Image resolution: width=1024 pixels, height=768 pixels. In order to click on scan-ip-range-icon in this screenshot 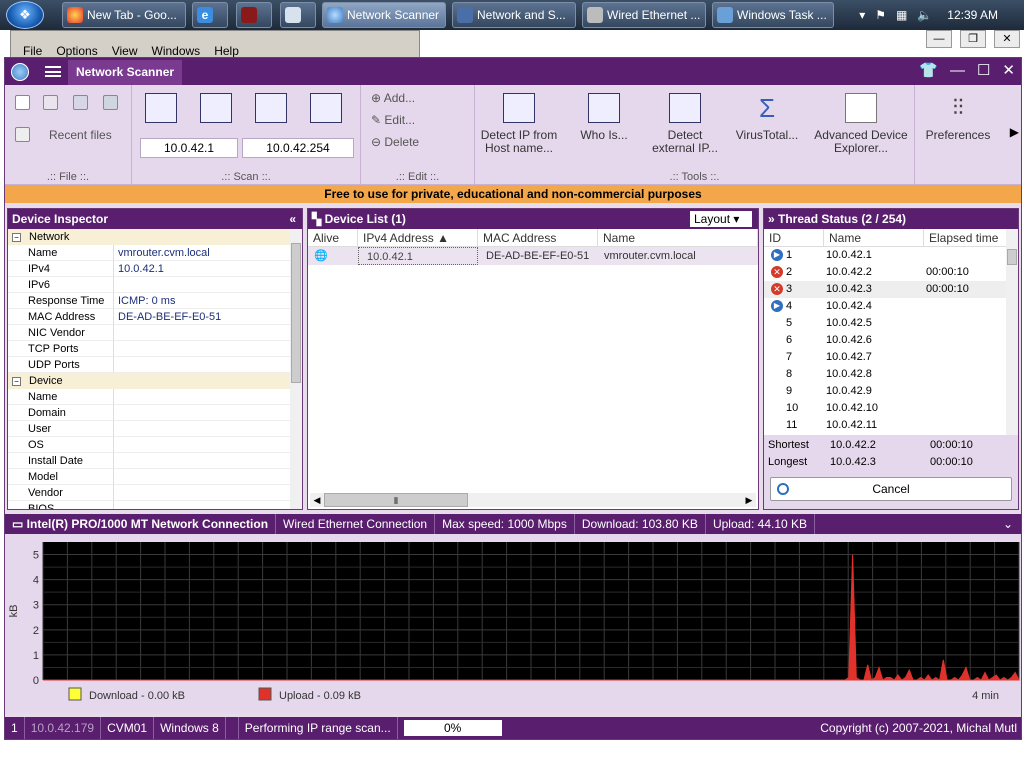, I will do `click(161, 108)`.